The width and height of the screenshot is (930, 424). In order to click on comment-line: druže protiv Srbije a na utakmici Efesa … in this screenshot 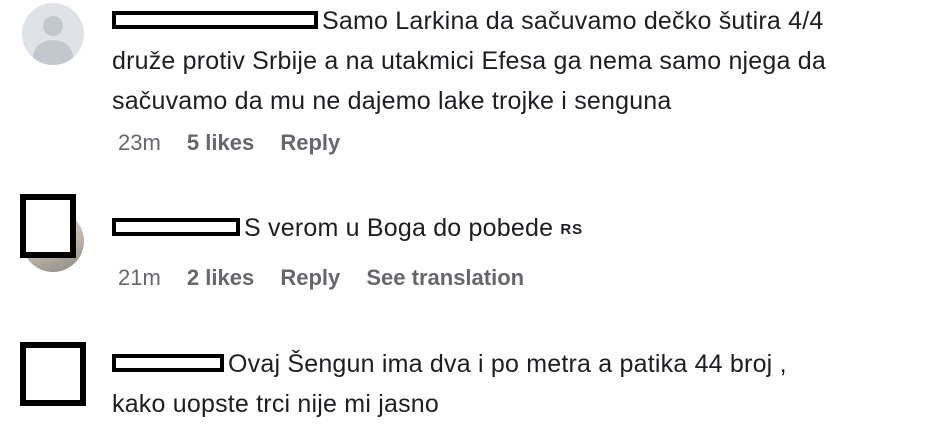, I will do `click(469, 61)`.